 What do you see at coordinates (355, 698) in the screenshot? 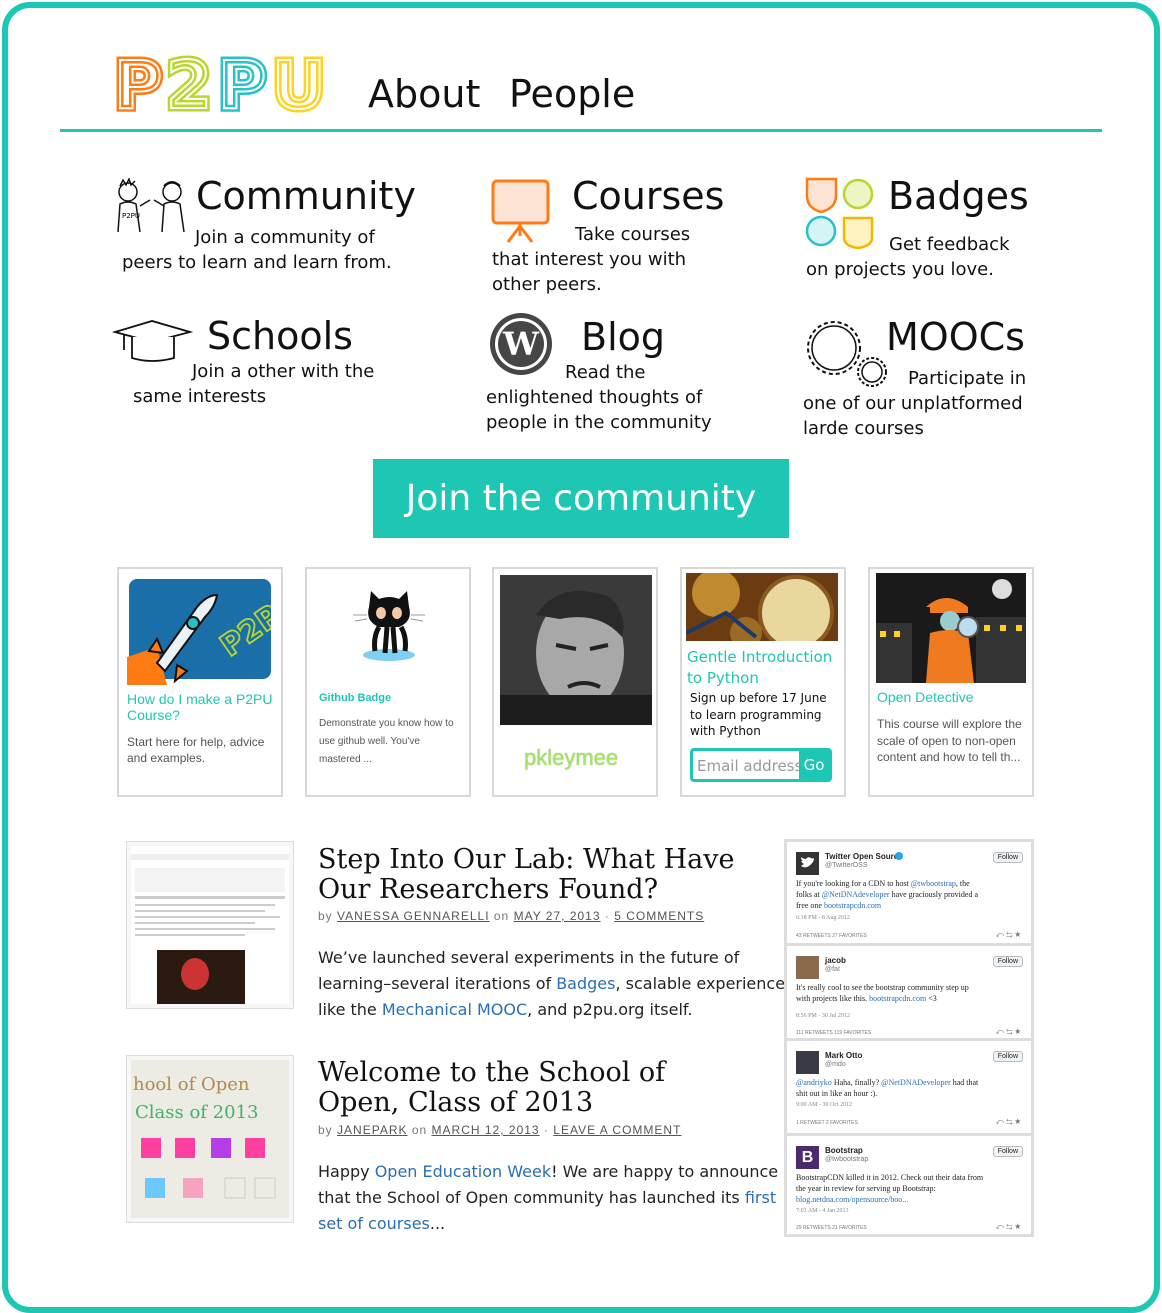
I see `card-title: Github Badge` at bounding box center [355, 698].